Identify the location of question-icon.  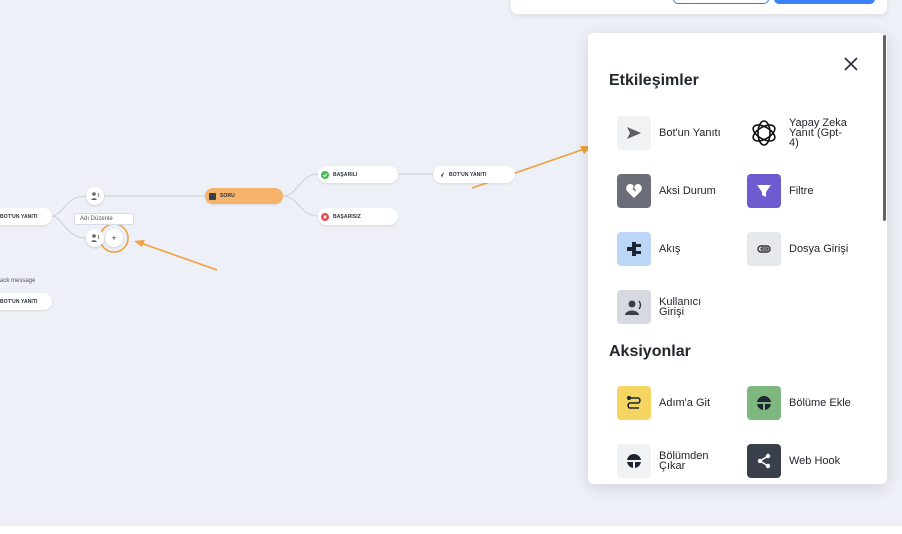
(212, 196).